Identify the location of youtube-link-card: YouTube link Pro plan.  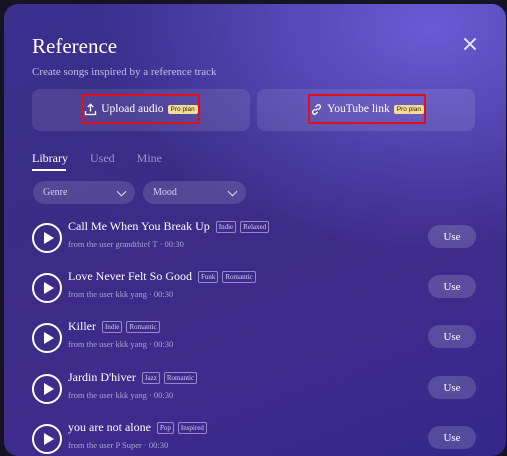
(366, 110).